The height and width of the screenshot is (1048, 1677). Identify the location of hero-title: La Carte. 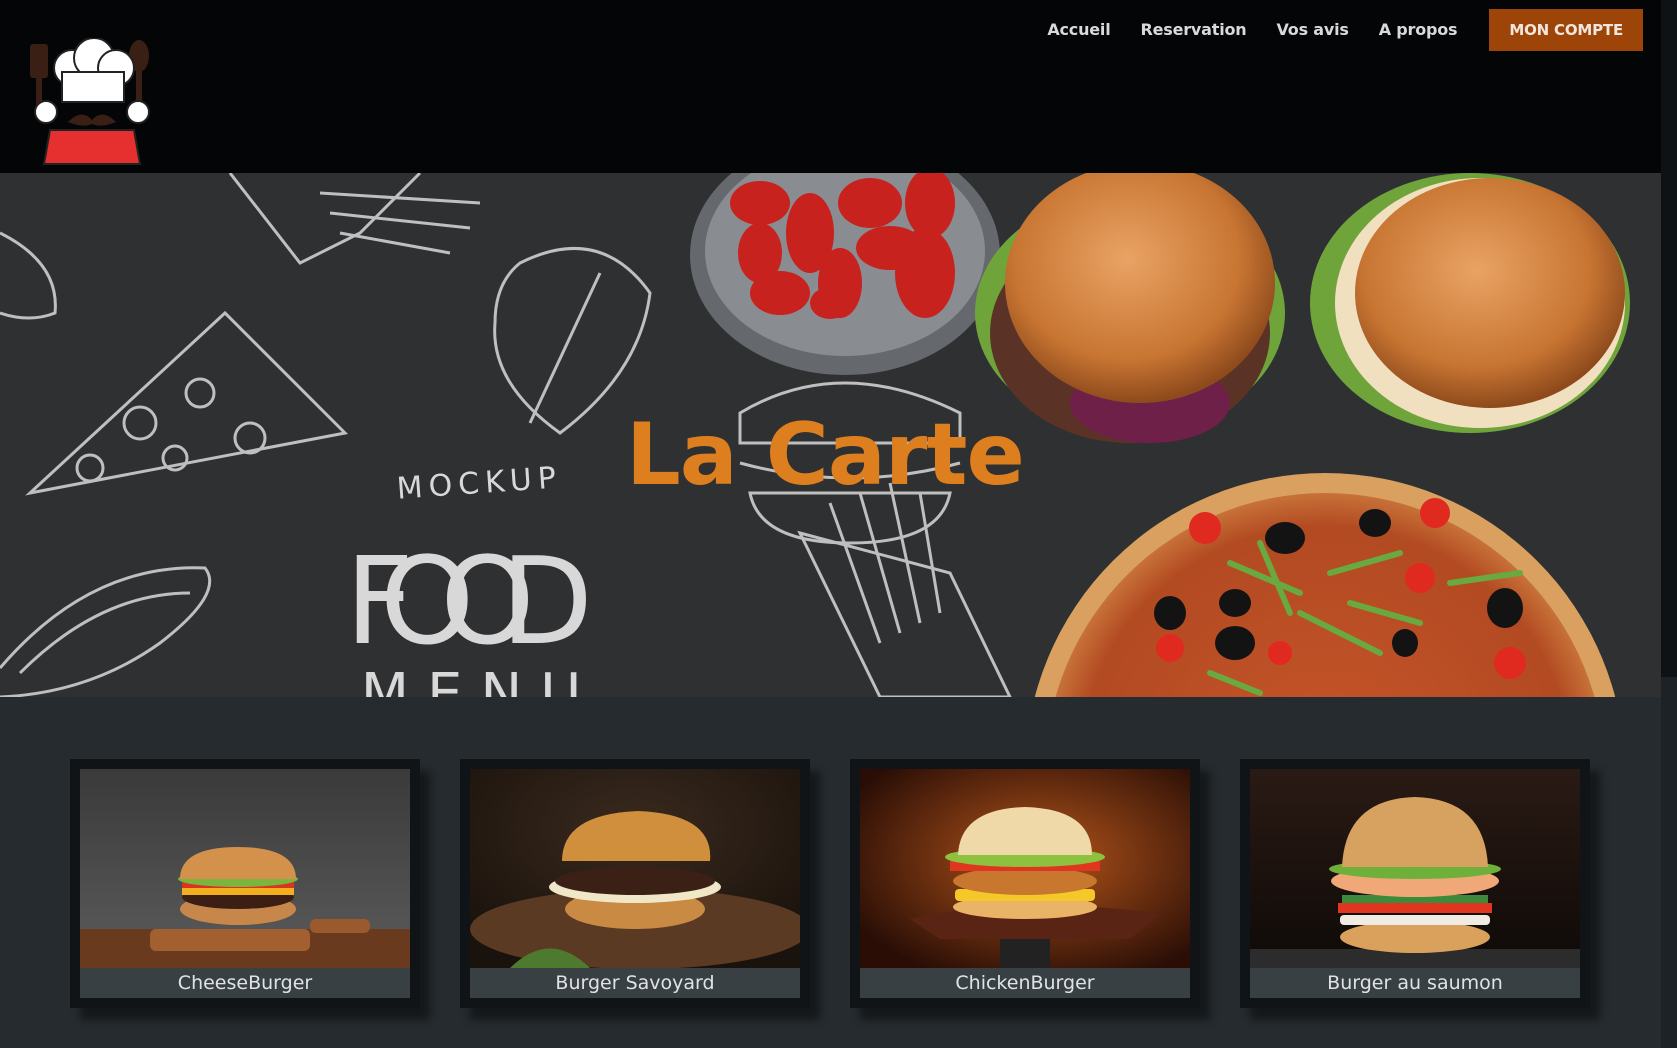
(825, 455).